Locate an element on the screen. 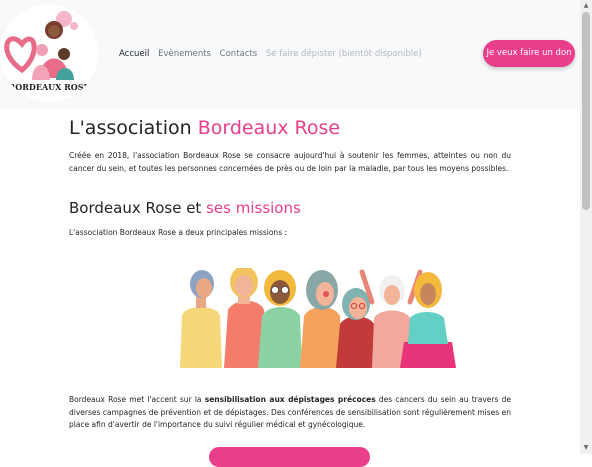 Image resolution: width=592 pixels, height=467 pixels. women-group-illustration-icon is located at coordinates (318, 318).